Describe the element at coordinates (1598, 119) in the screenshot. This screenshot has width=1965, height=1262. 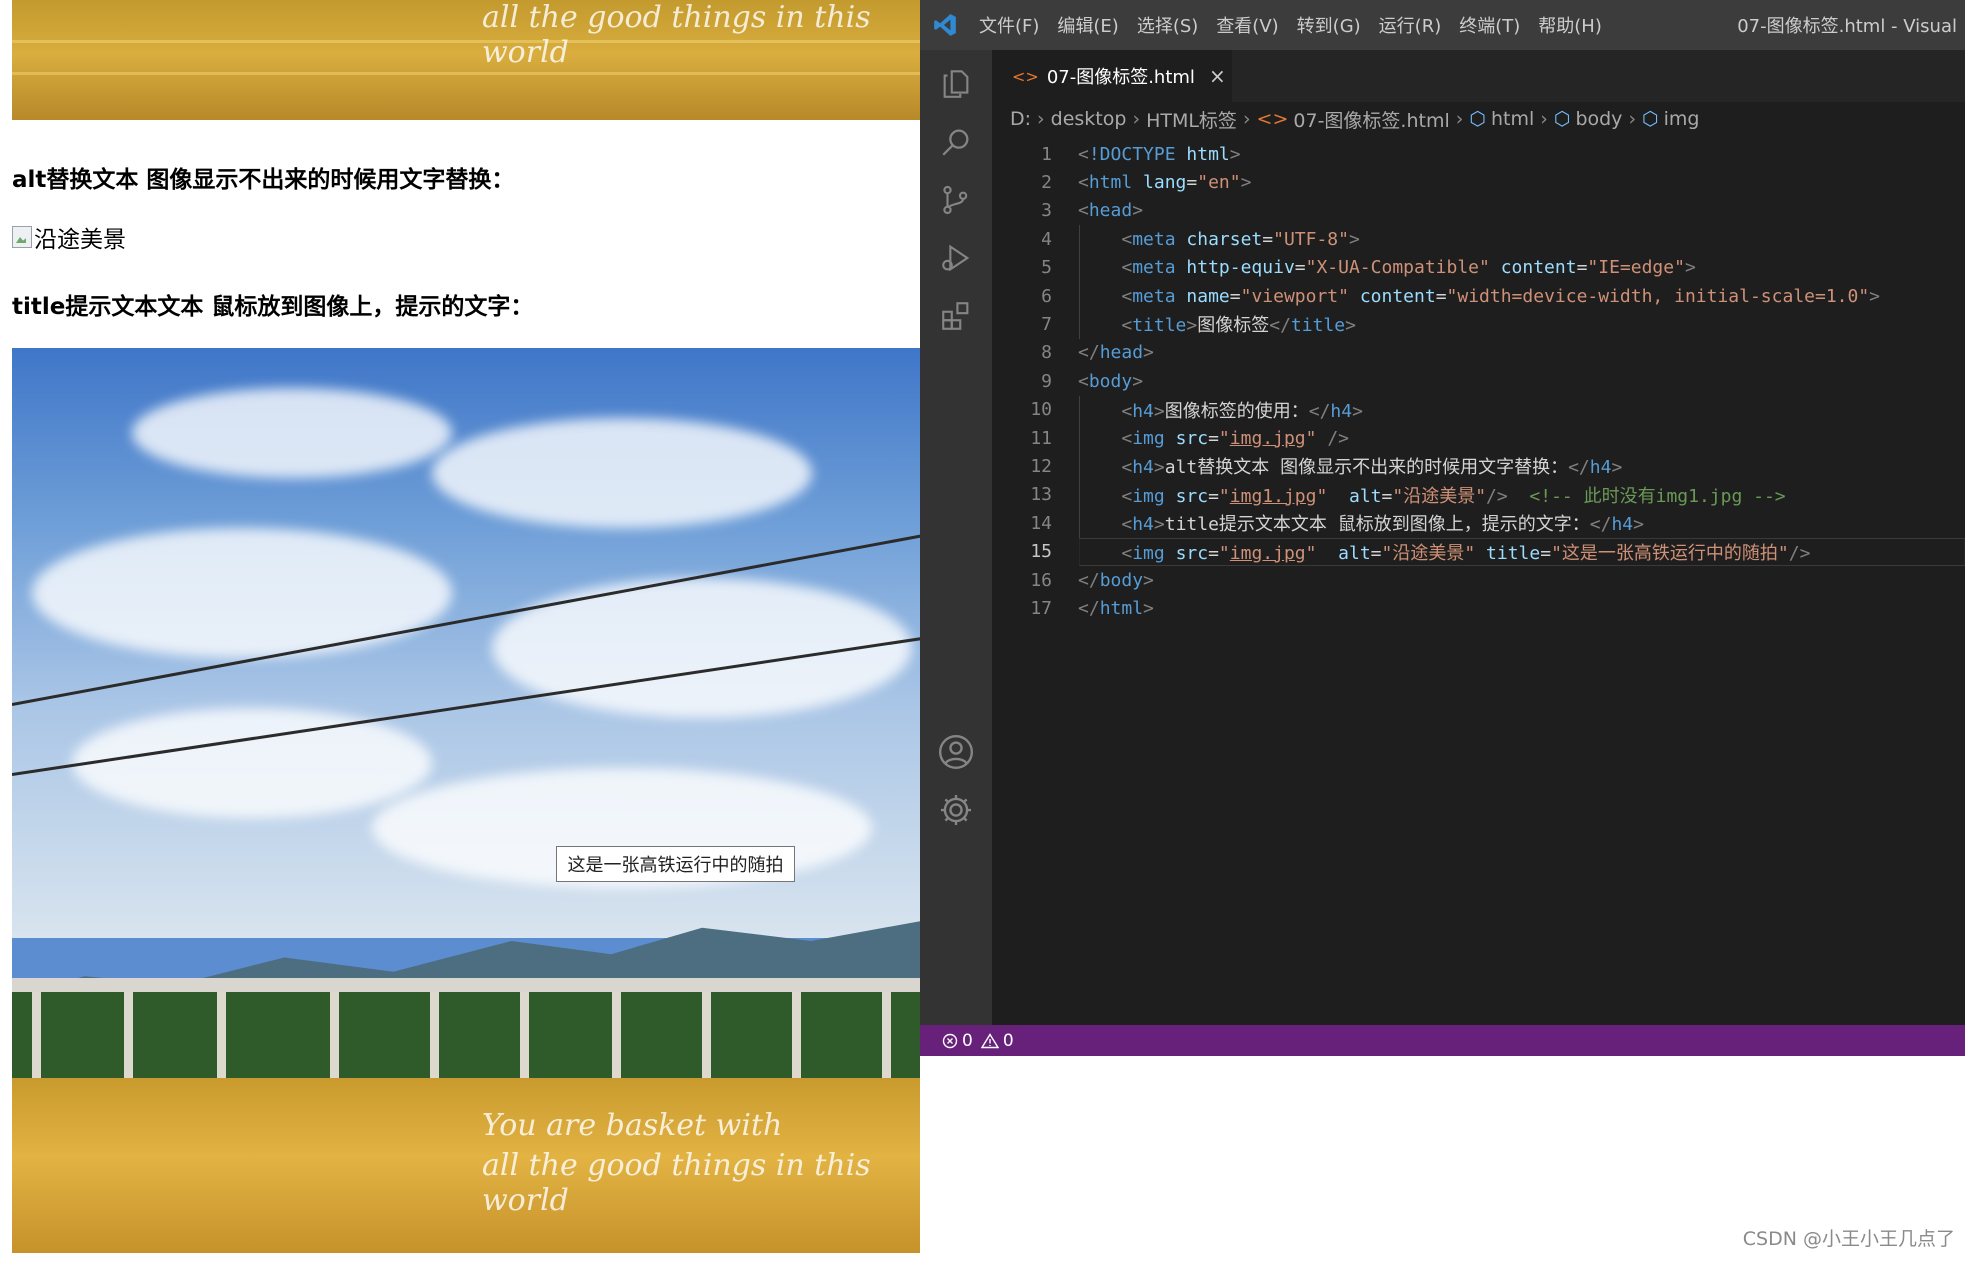
I see `breadcrumb-body: body` at that location.